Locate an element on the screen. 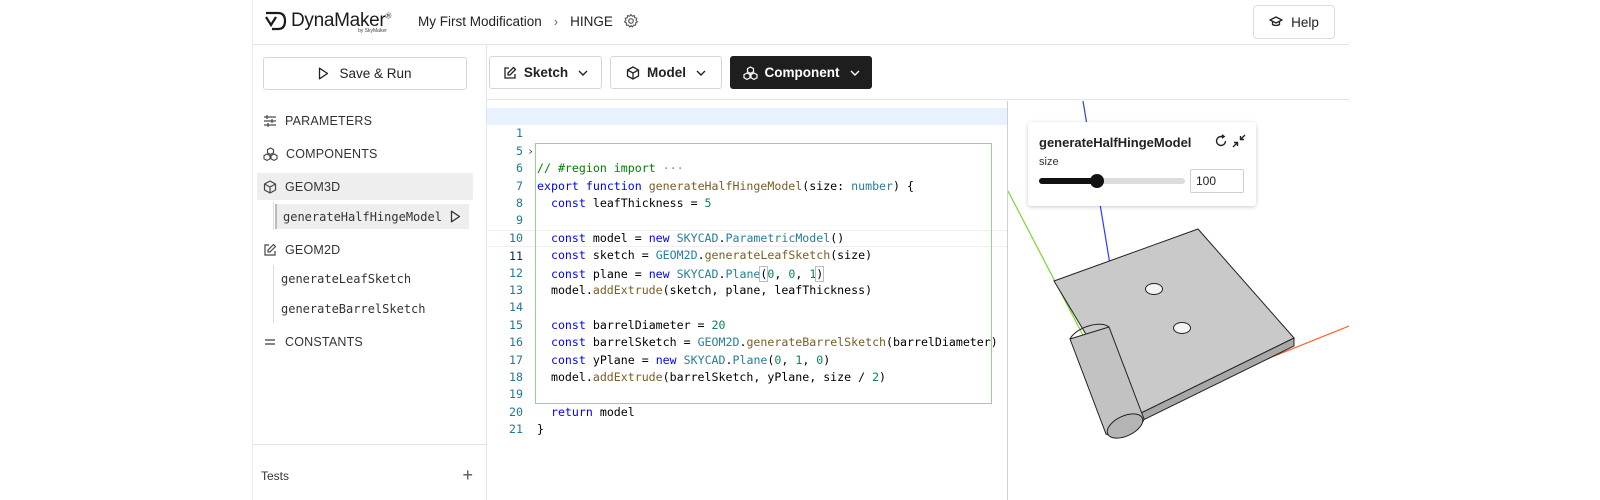  component-dropdown-button: Component is located at coordinates (801, 72).